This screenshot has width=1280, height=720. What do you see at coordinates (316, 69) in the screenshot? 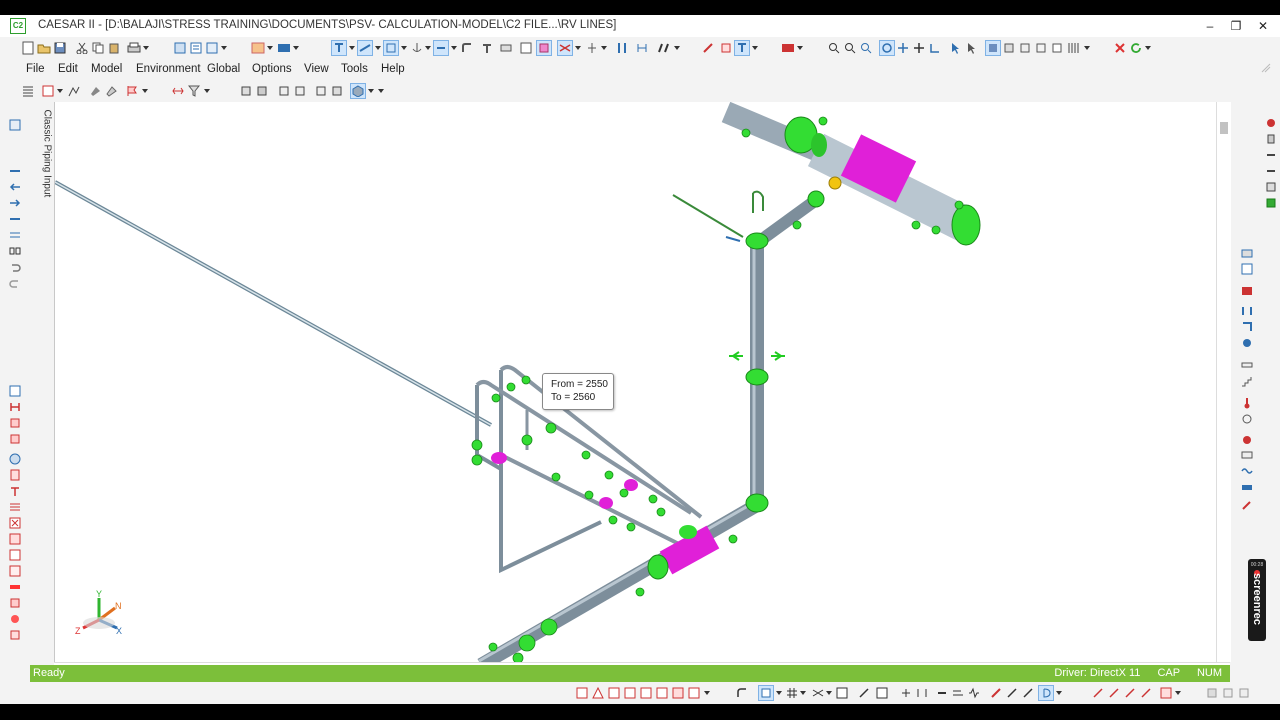
I see `menu-view: View` at bounding box center [316, 69].